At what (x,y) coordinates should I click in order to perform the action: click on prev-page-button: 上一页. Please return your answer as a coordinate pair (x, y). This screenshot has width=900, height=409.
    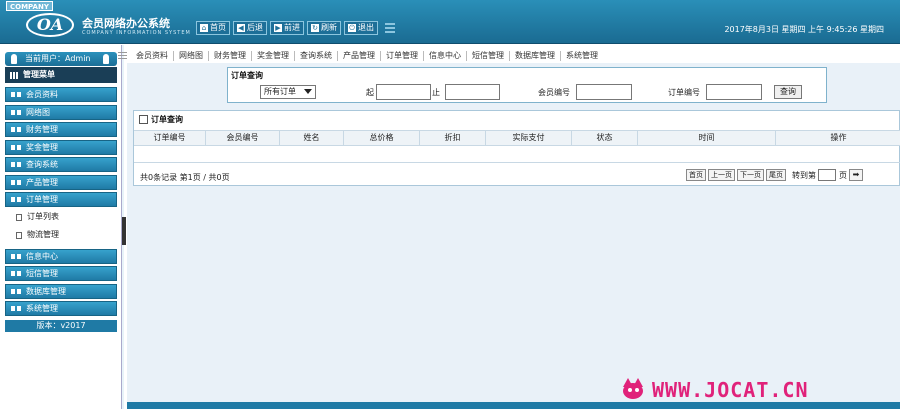
    Looking at the image, I should click on (721, 175).